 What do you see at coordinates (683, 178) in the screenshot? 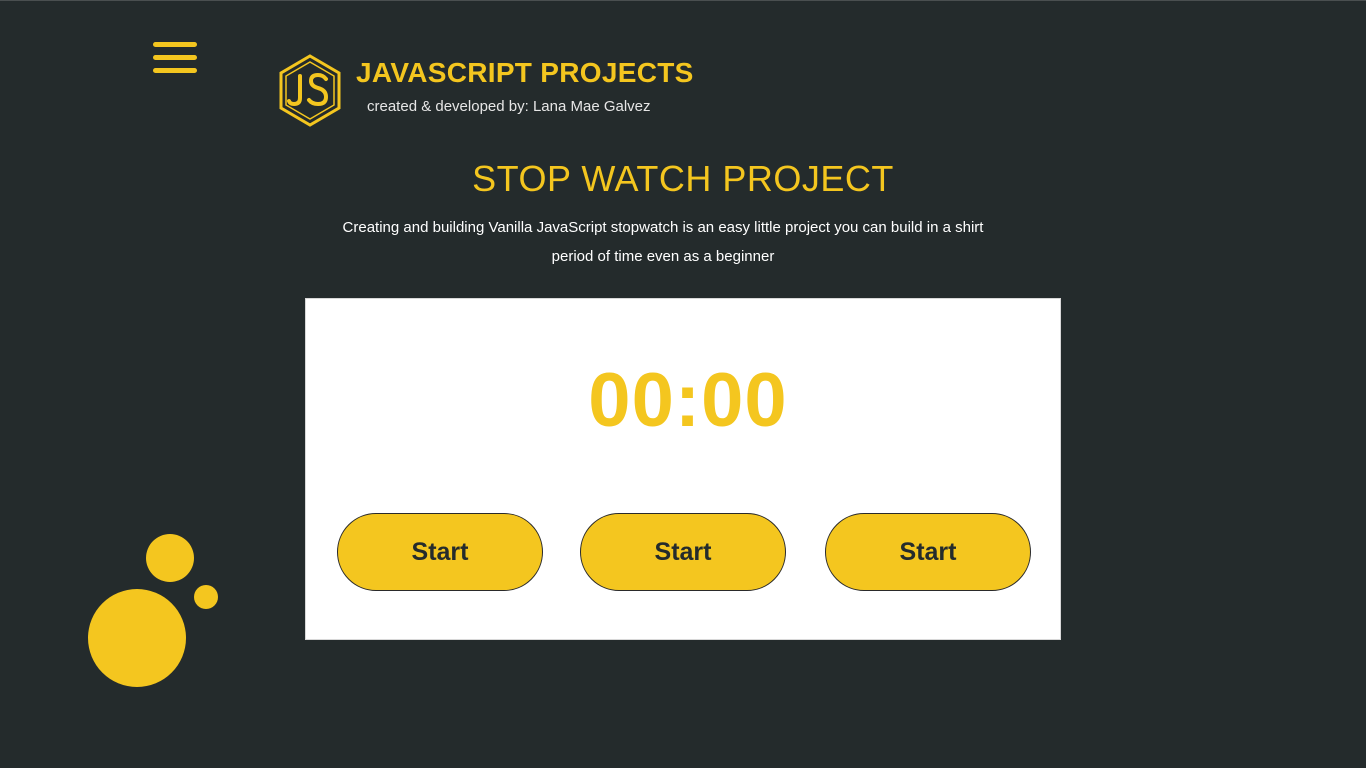
I see `page-title: STOP WATCH PROJECT` at bounding box center [683, 178].